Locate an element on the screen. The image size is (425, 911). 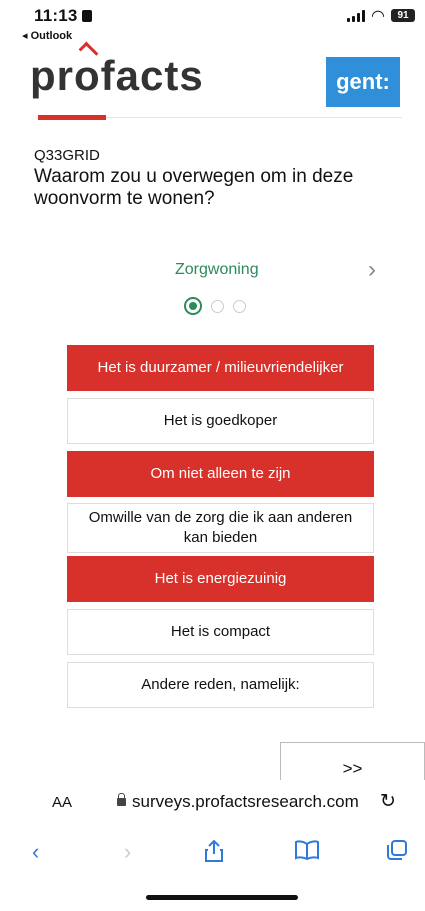
gent-logo: gent: is located at coordinates (363, 82).